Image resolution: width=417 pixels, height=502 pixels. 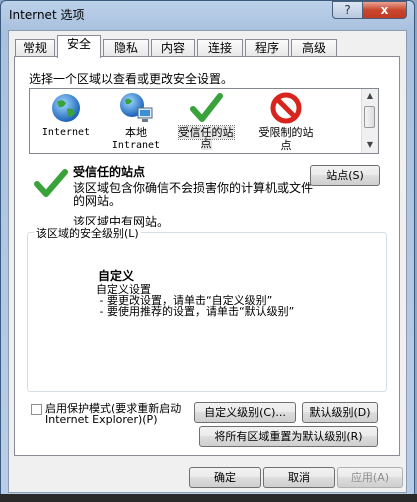 I want to click on security-level-title: 自定义, so click(x=116, y=276).